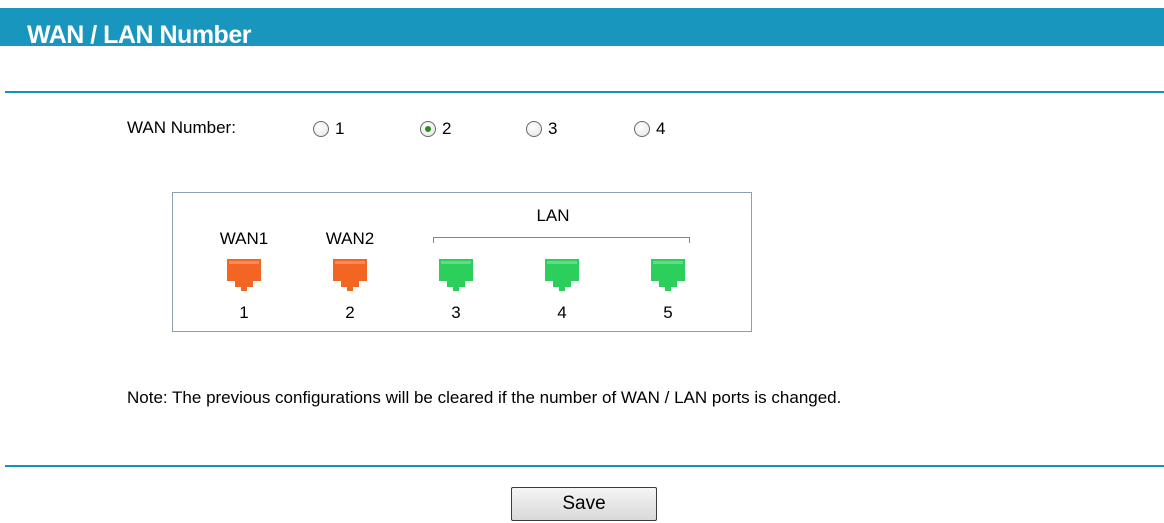 Image resolution: width=1164 pixels, height=523 pixels. What do you see at coordinates (244, 238) in the screenshot?
I see `port-name-wan1: WAN1` at bounding box center [244, 238].